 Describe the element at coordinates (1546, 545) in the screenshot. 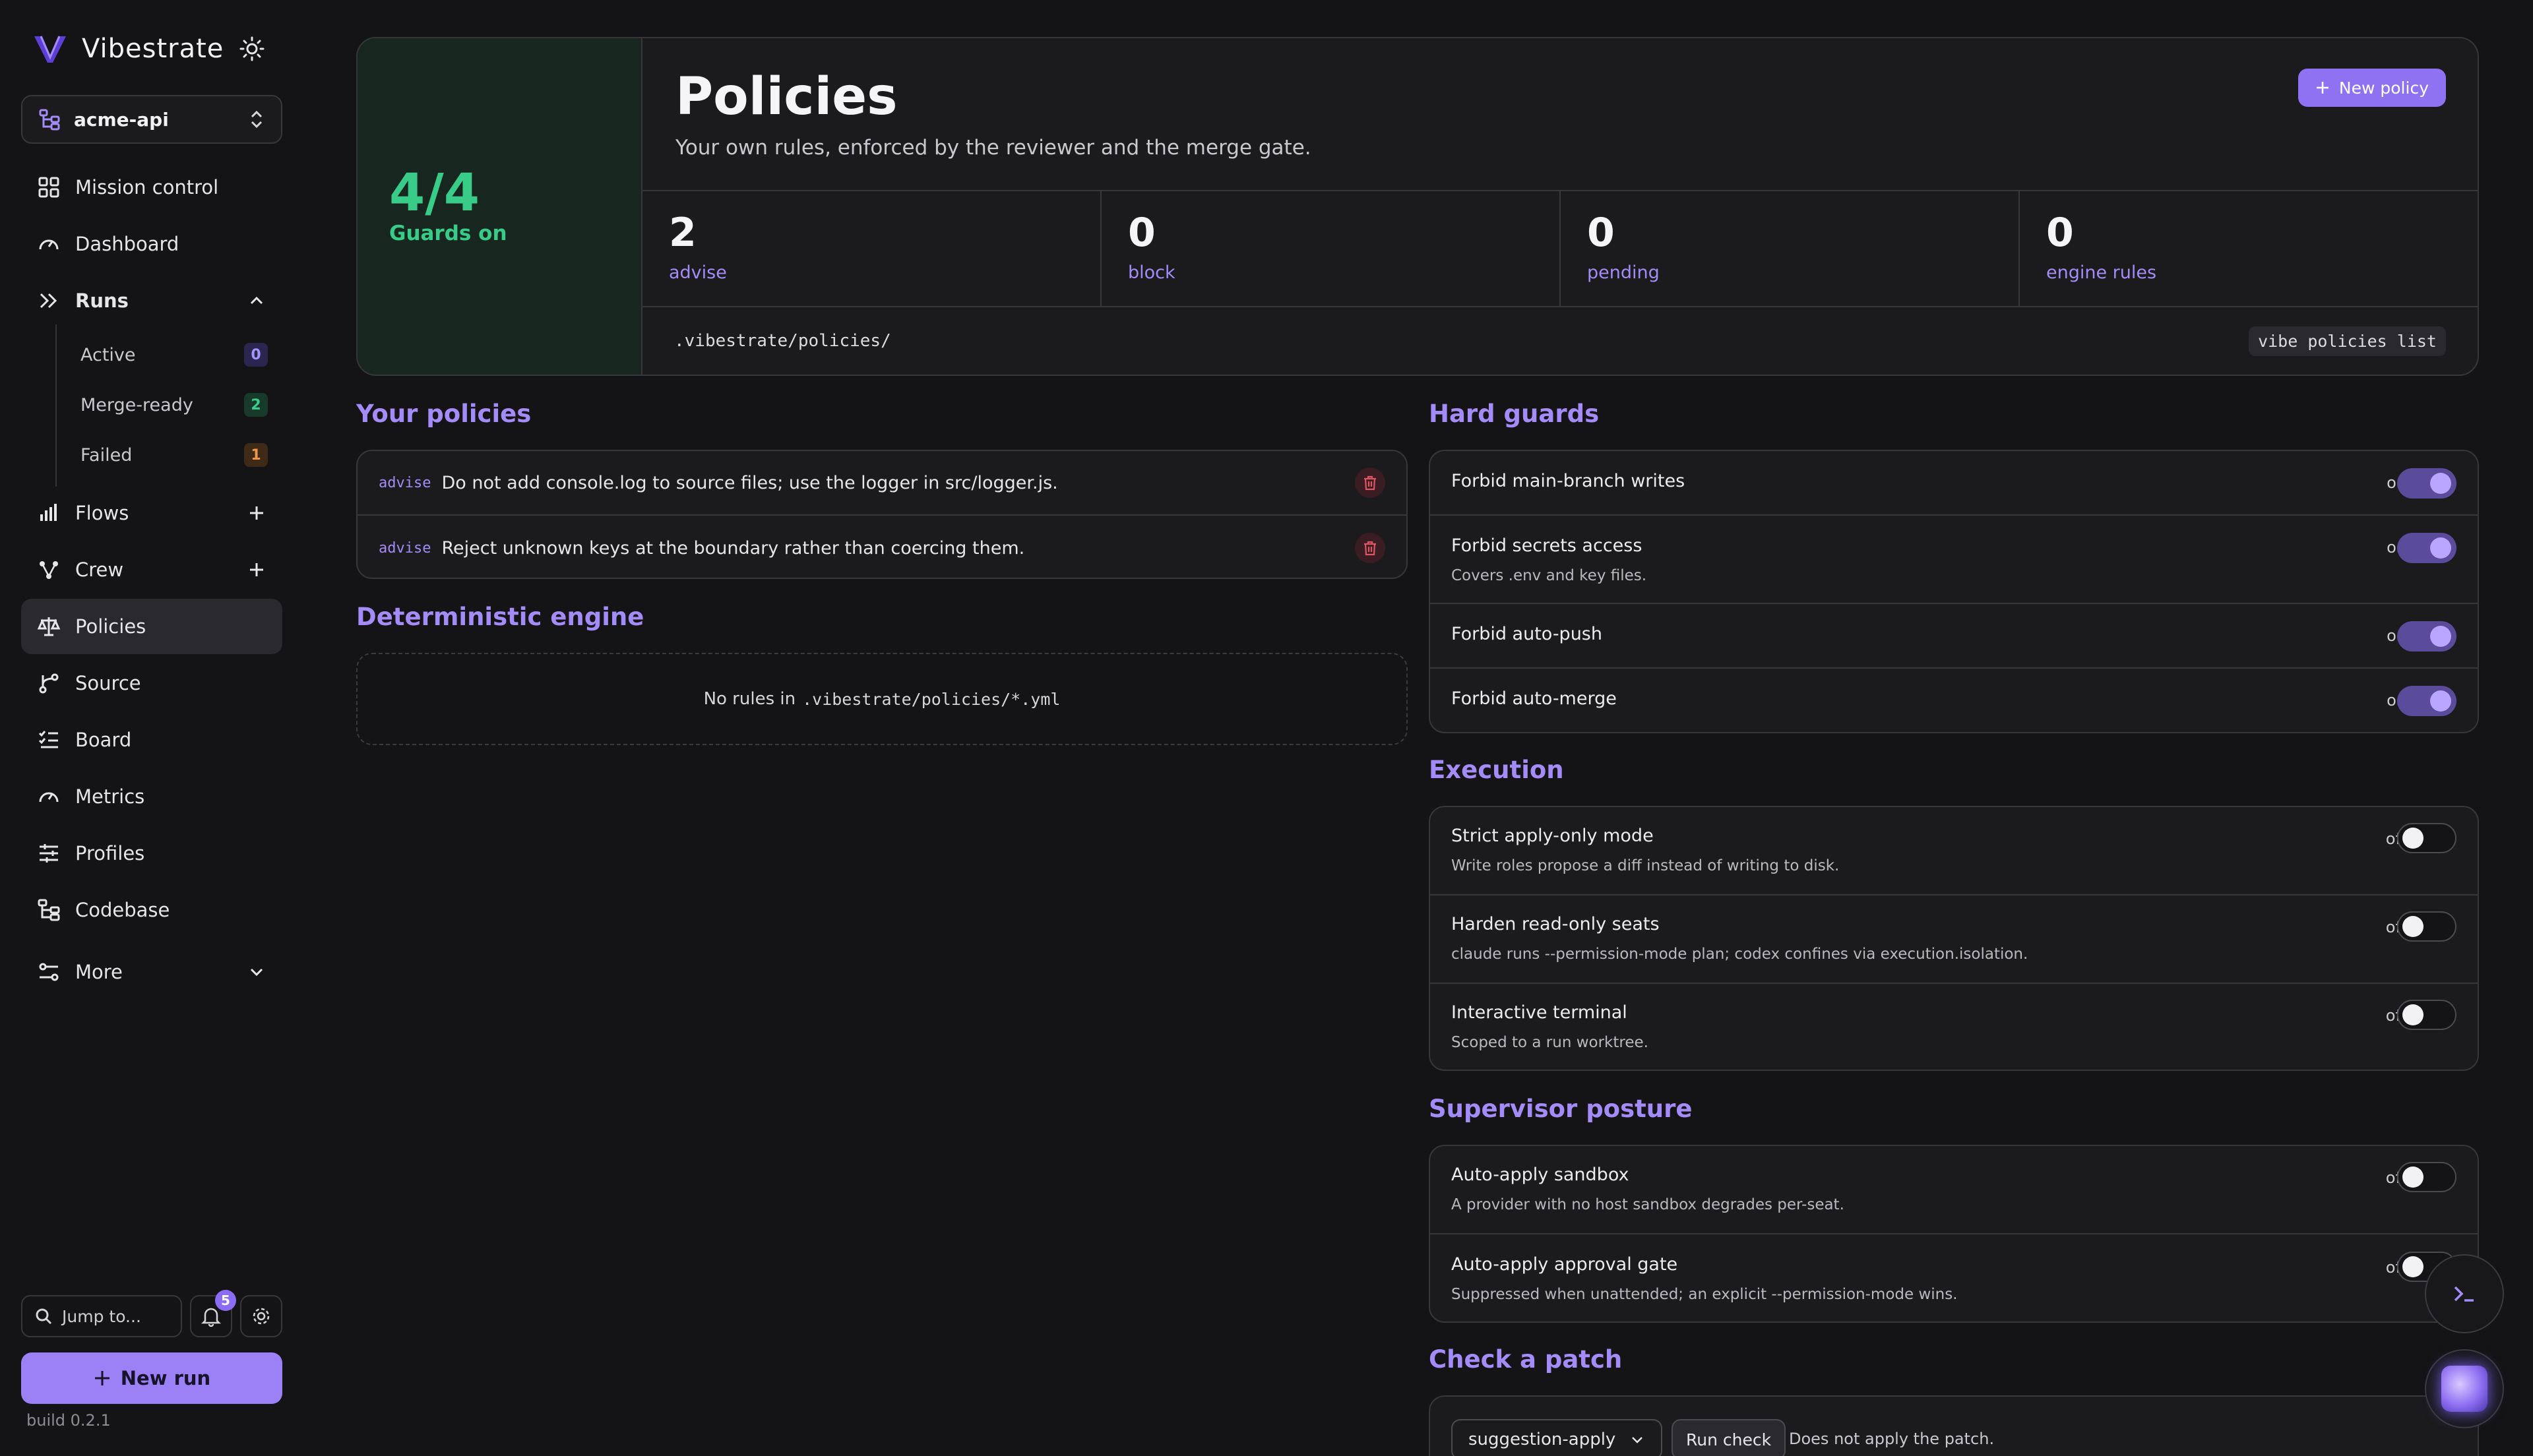

I see `guard-title: Forbid secrets access` at that location.